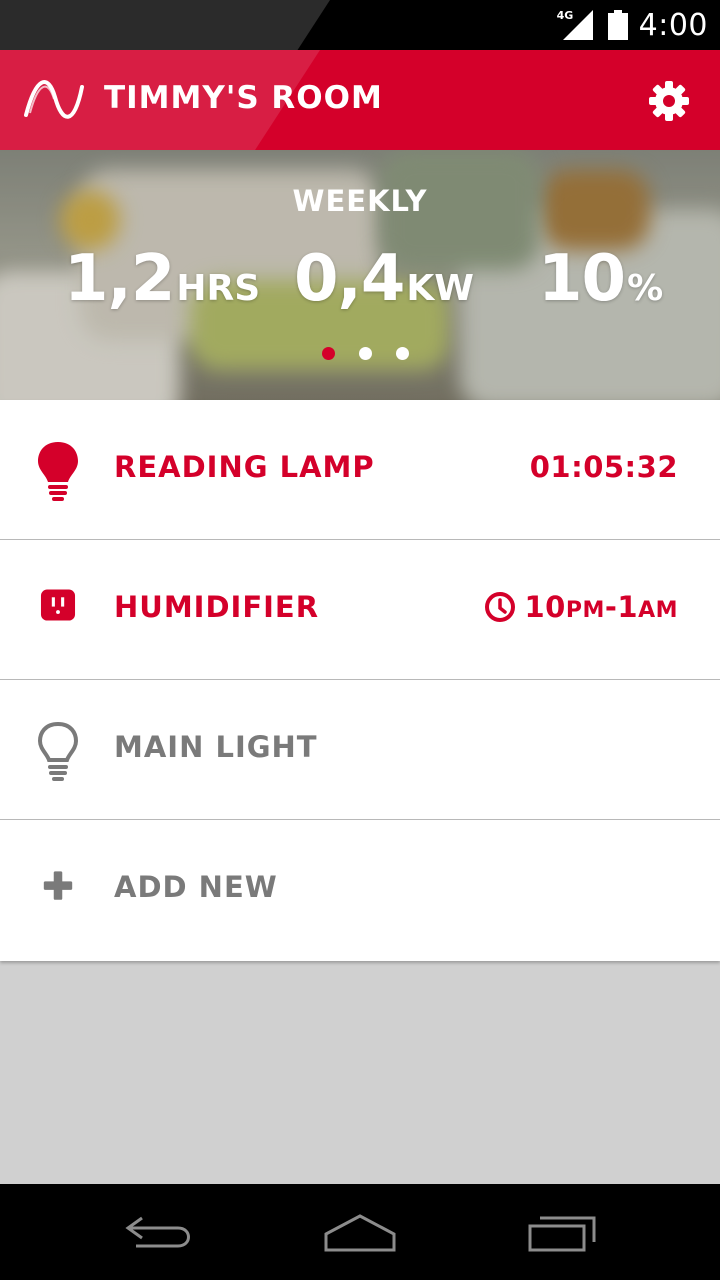 This screenshot has height=1280, width=720. I want to click on status-bar-accent, so click(165, 25).